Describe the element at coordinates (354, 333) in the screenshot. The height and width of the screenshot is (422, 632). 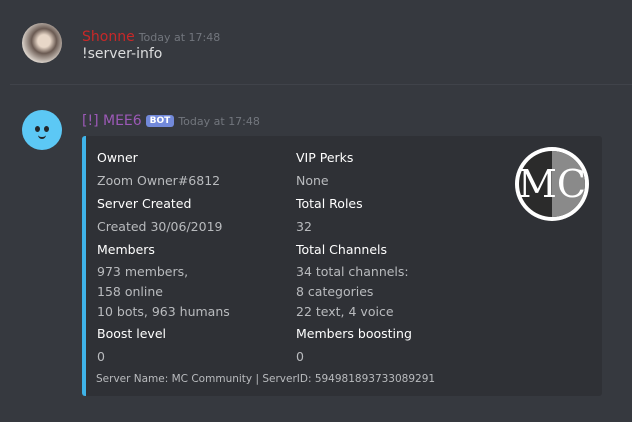
I see `field-name-members-boosting: Members boosting` at that location.